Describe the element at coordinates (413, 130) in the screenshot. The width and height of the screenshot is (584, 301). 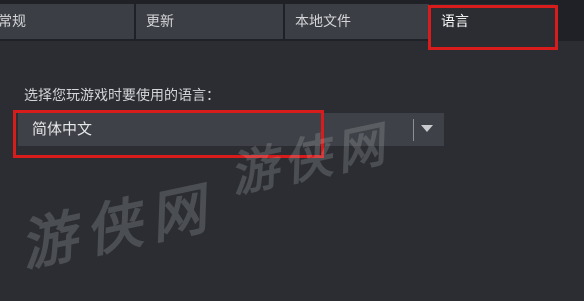
I see `select-divider` at that location.